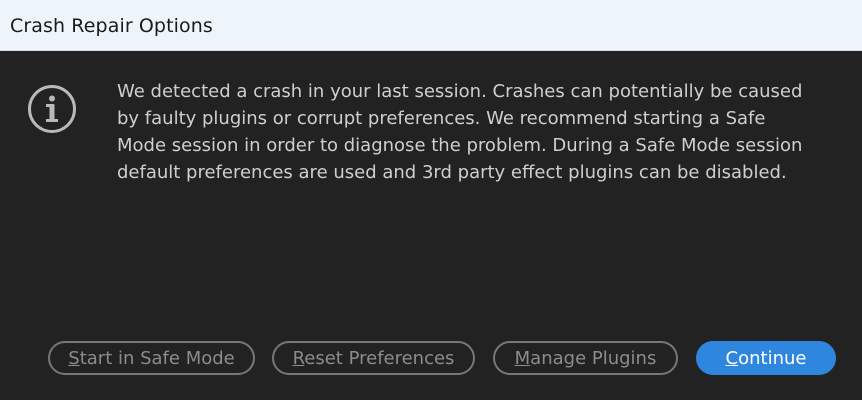 This screenshot has height=400, width=862. I want to click on continue-button: Continue, so click(766, 358).